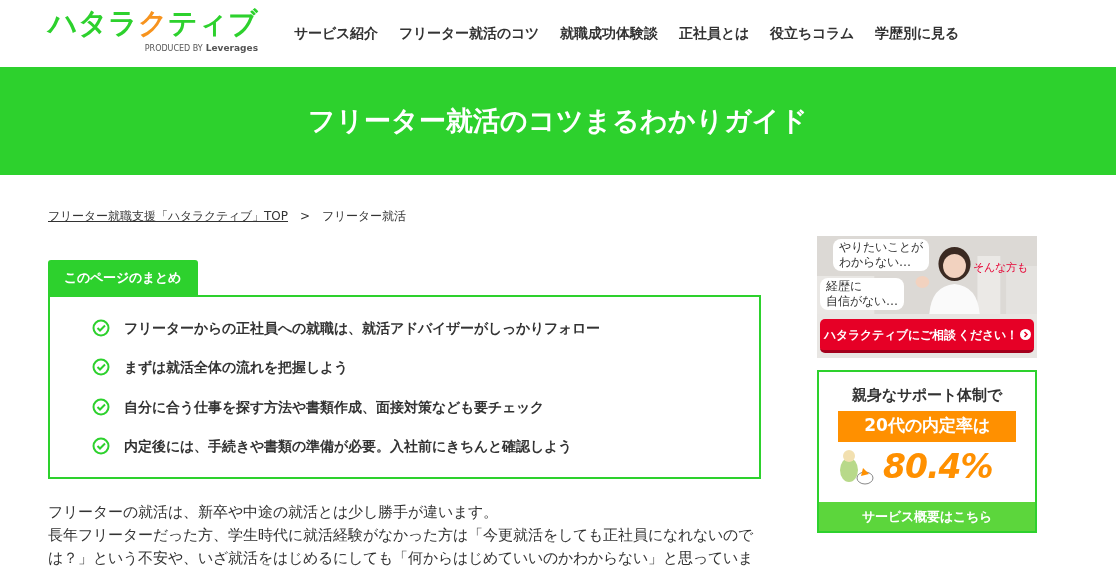 This screenshot has width=1116, height=570. What do you see at coordinates (881, 247) in the screenshot?
I see `bubble-text: やりたいことが` at bounding box center [881, 247].